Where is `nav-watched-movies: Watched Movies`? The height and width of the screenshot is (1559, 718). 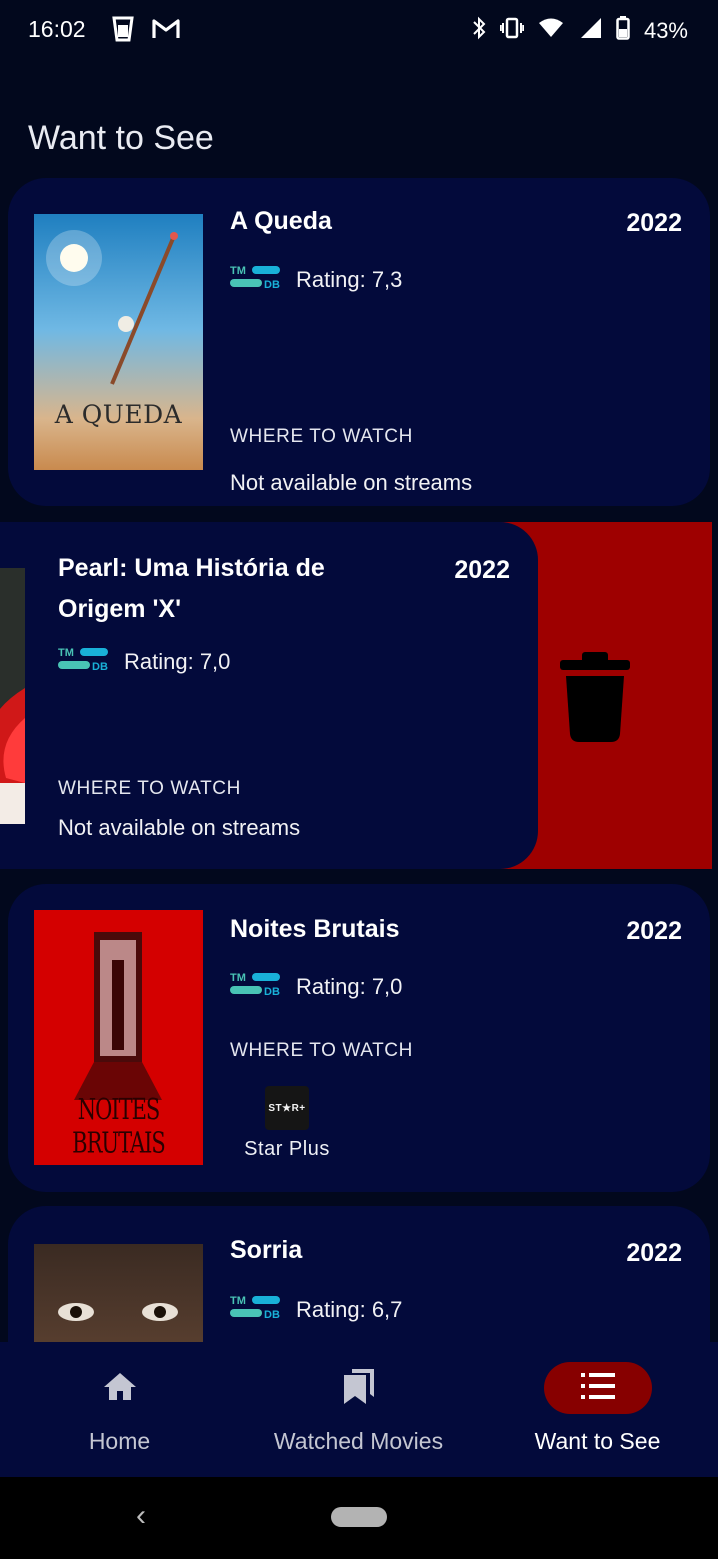 nav-watched-movies: Watched Movies is located at coordinates (358, 1409).